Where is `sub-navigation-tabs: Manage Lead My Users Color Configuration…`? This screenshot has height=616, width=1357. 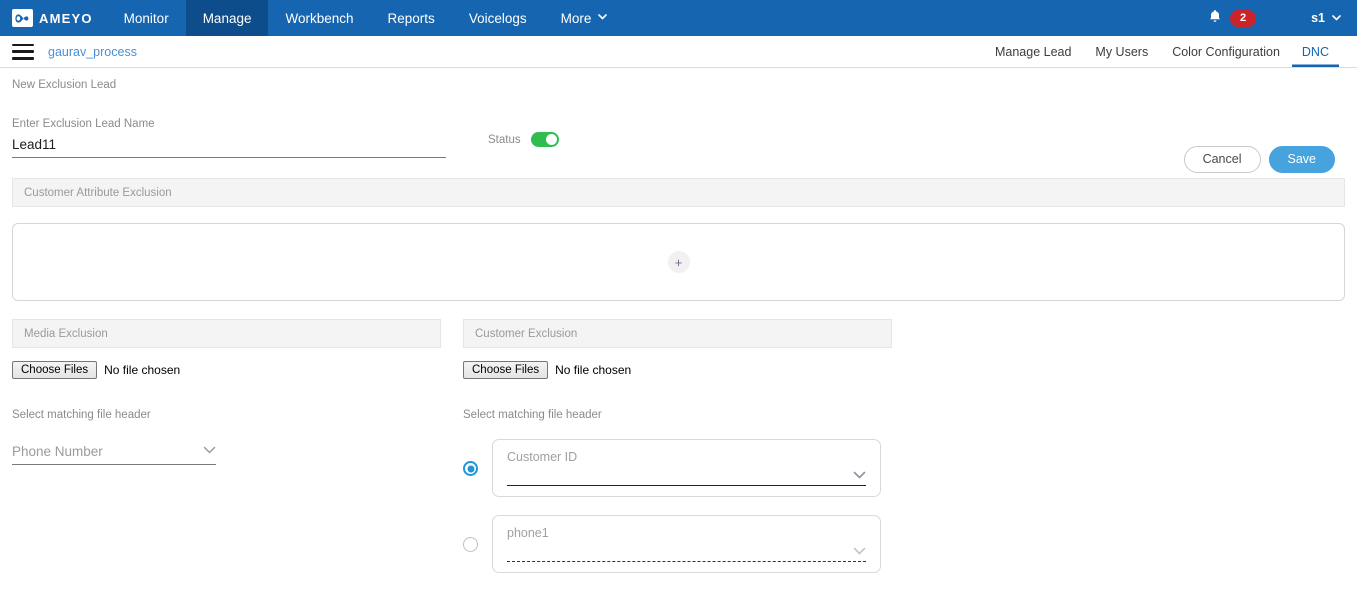 sub-navigation-tabs: Manage Lead My Users Color Configuration… is located at coordinates (1170, 51).